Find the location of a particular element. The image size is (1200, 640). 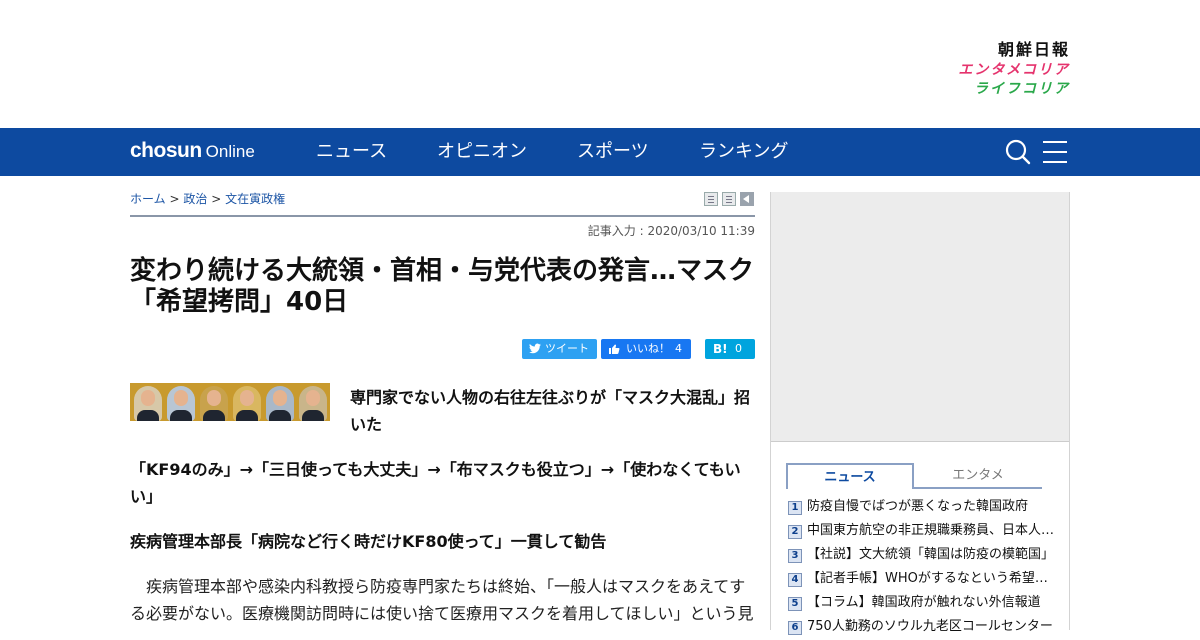

article-thumbnail is located at coordinates (230, 402).